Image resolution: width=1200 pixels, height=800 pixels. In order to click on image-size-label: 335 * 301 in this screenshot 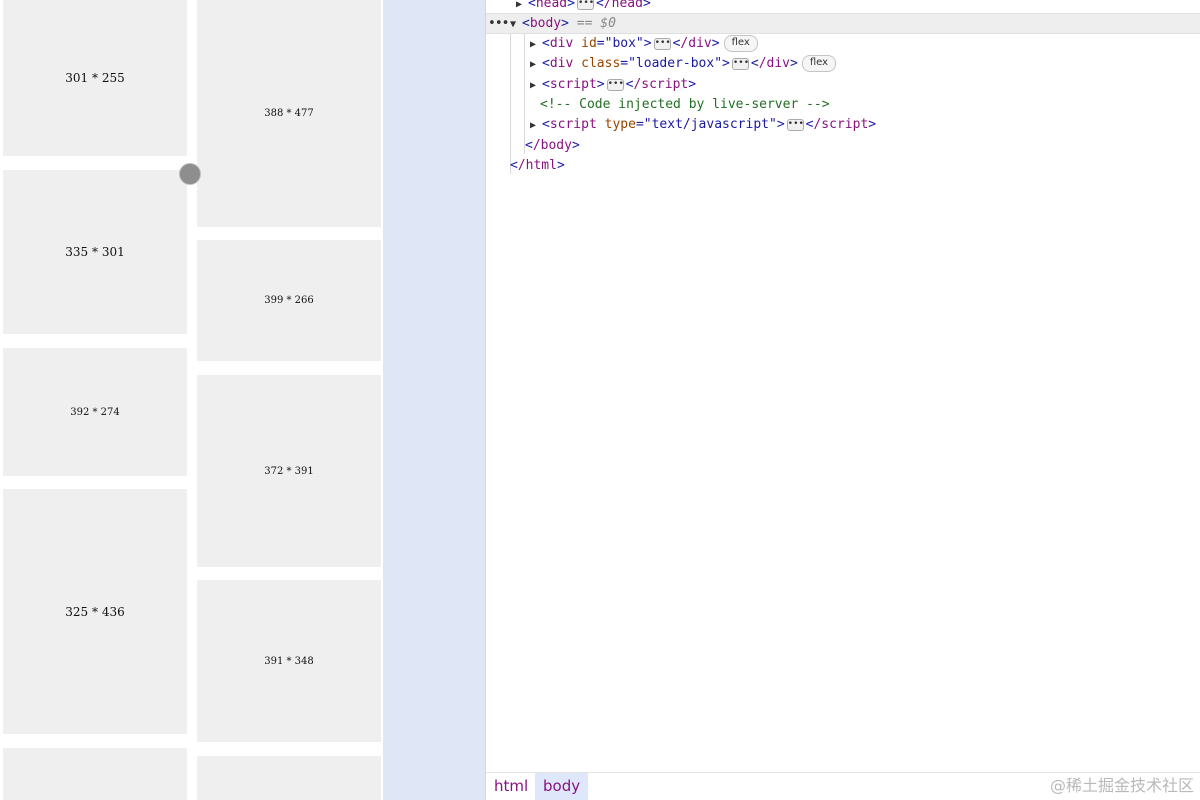, I will do `click(95, 252)`.